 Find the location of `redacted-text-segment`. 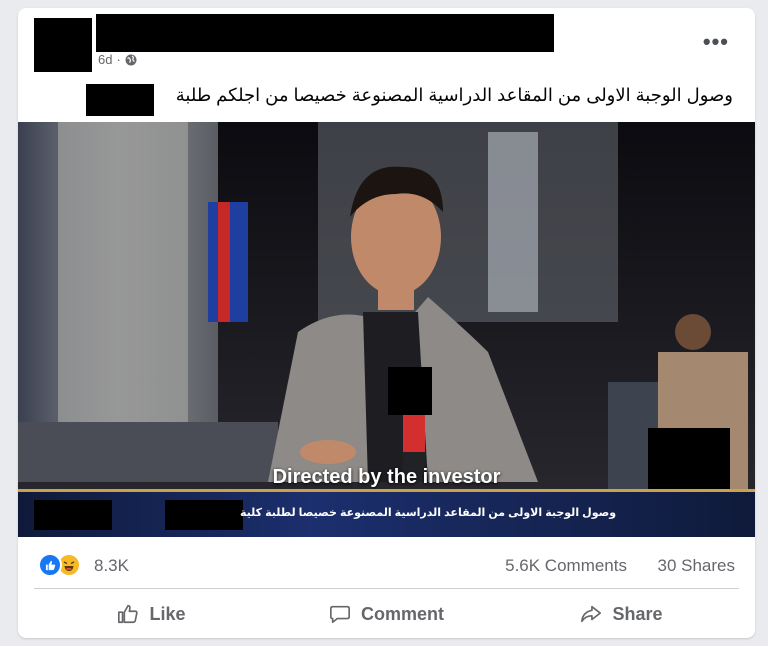

redacted-text-segment is located at coordinates (120, 100).